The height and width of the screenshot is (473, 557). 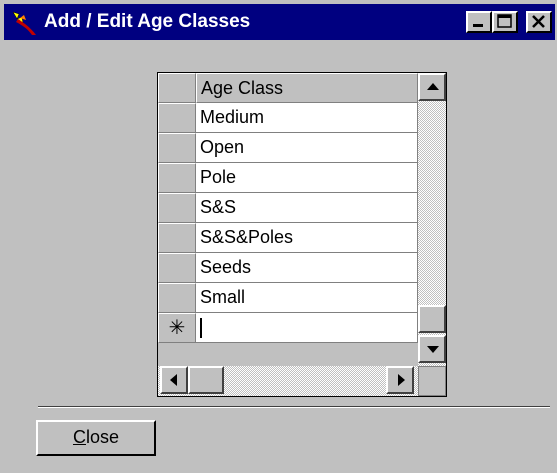 I want to click on close-button: Close, so click(x=96, y=438).